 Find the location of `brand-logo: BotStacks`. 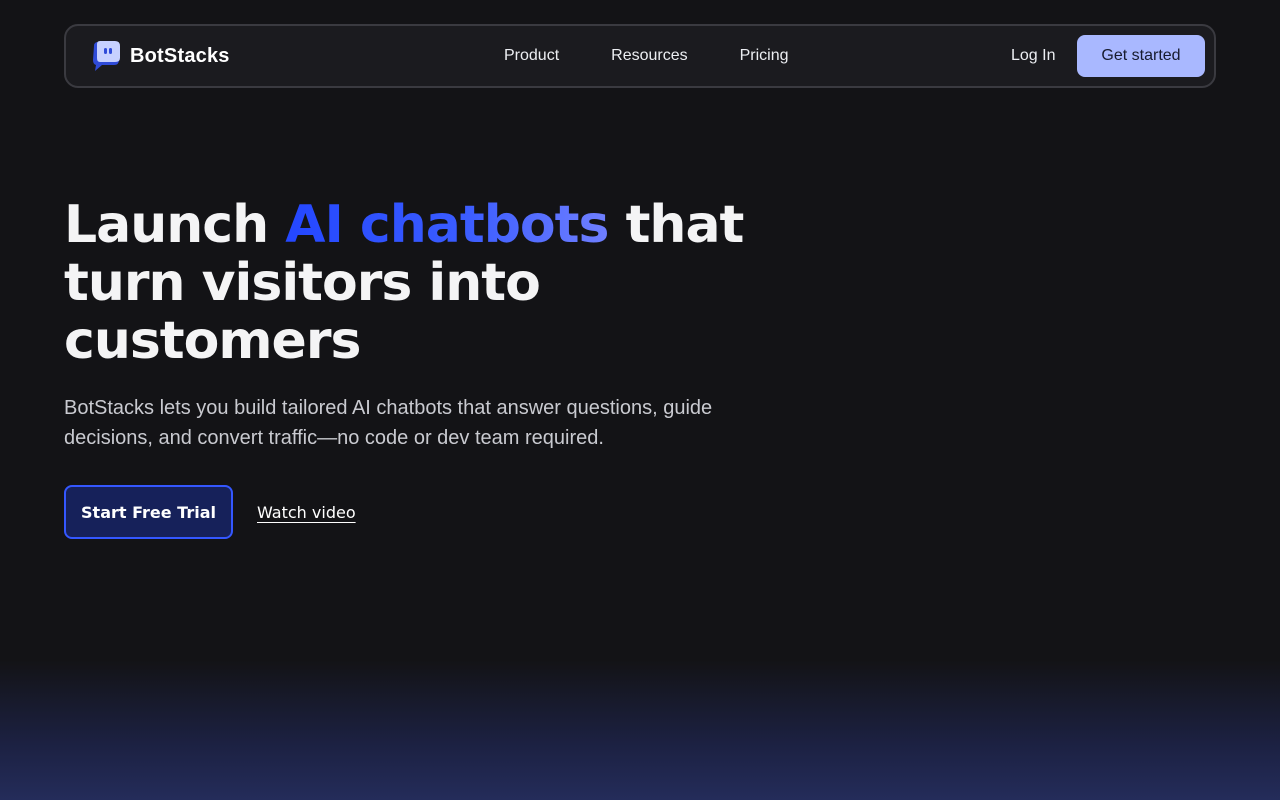

brand-logo: BotStacks is located at coordinates (159, 56).